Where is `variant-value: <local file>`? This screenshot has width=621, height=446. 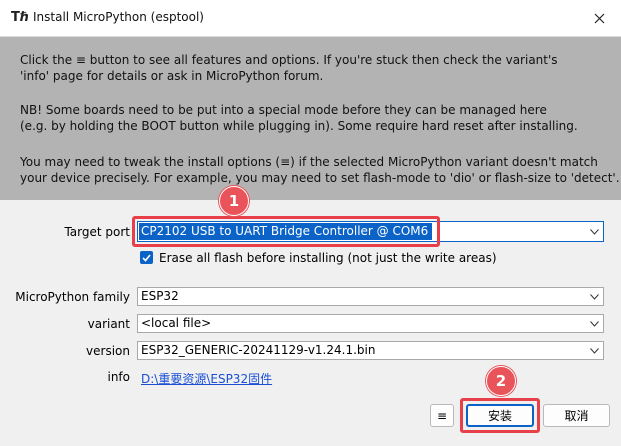 variant-value: <local file> is located at coordinates (176, 323).